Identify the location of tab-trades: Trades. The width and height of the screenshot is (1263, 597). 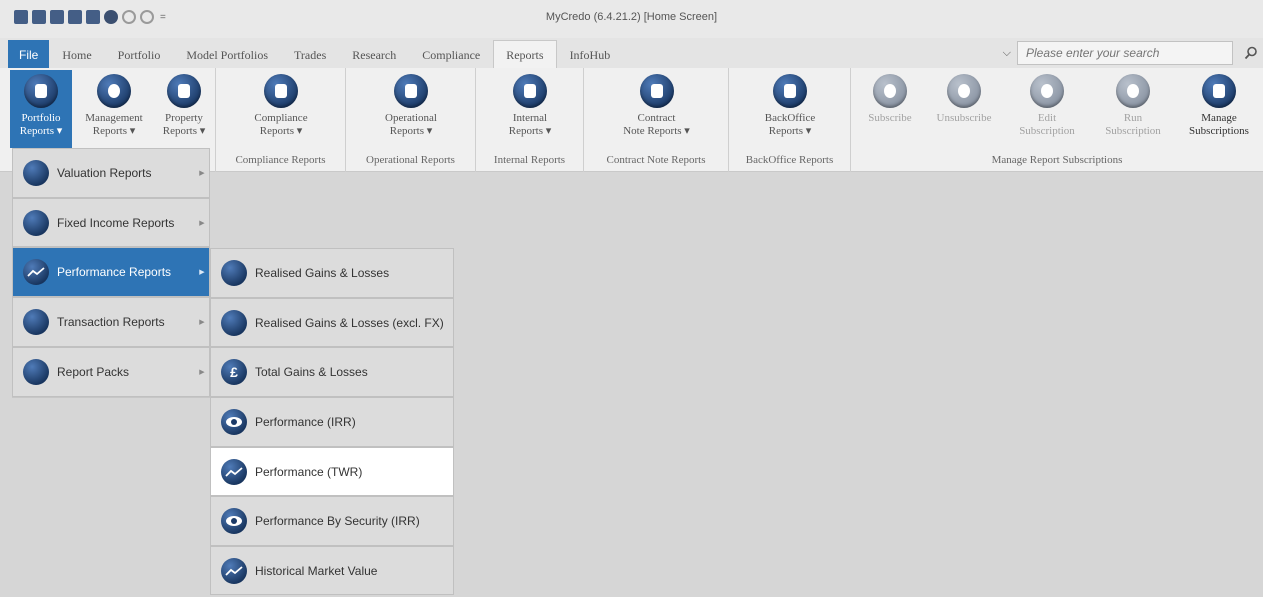
(310, 54).